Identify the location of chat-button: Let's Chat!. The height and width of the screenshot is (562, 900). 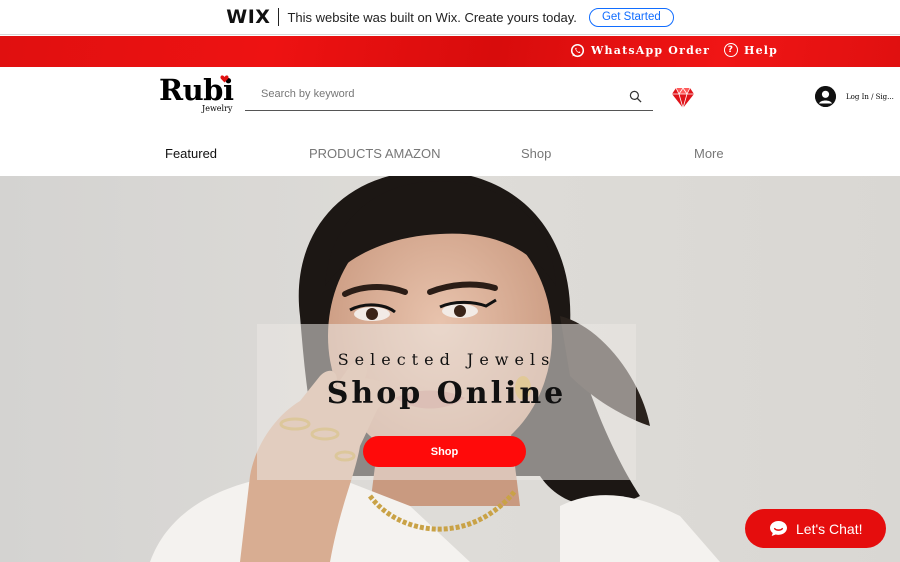
(815, 528).